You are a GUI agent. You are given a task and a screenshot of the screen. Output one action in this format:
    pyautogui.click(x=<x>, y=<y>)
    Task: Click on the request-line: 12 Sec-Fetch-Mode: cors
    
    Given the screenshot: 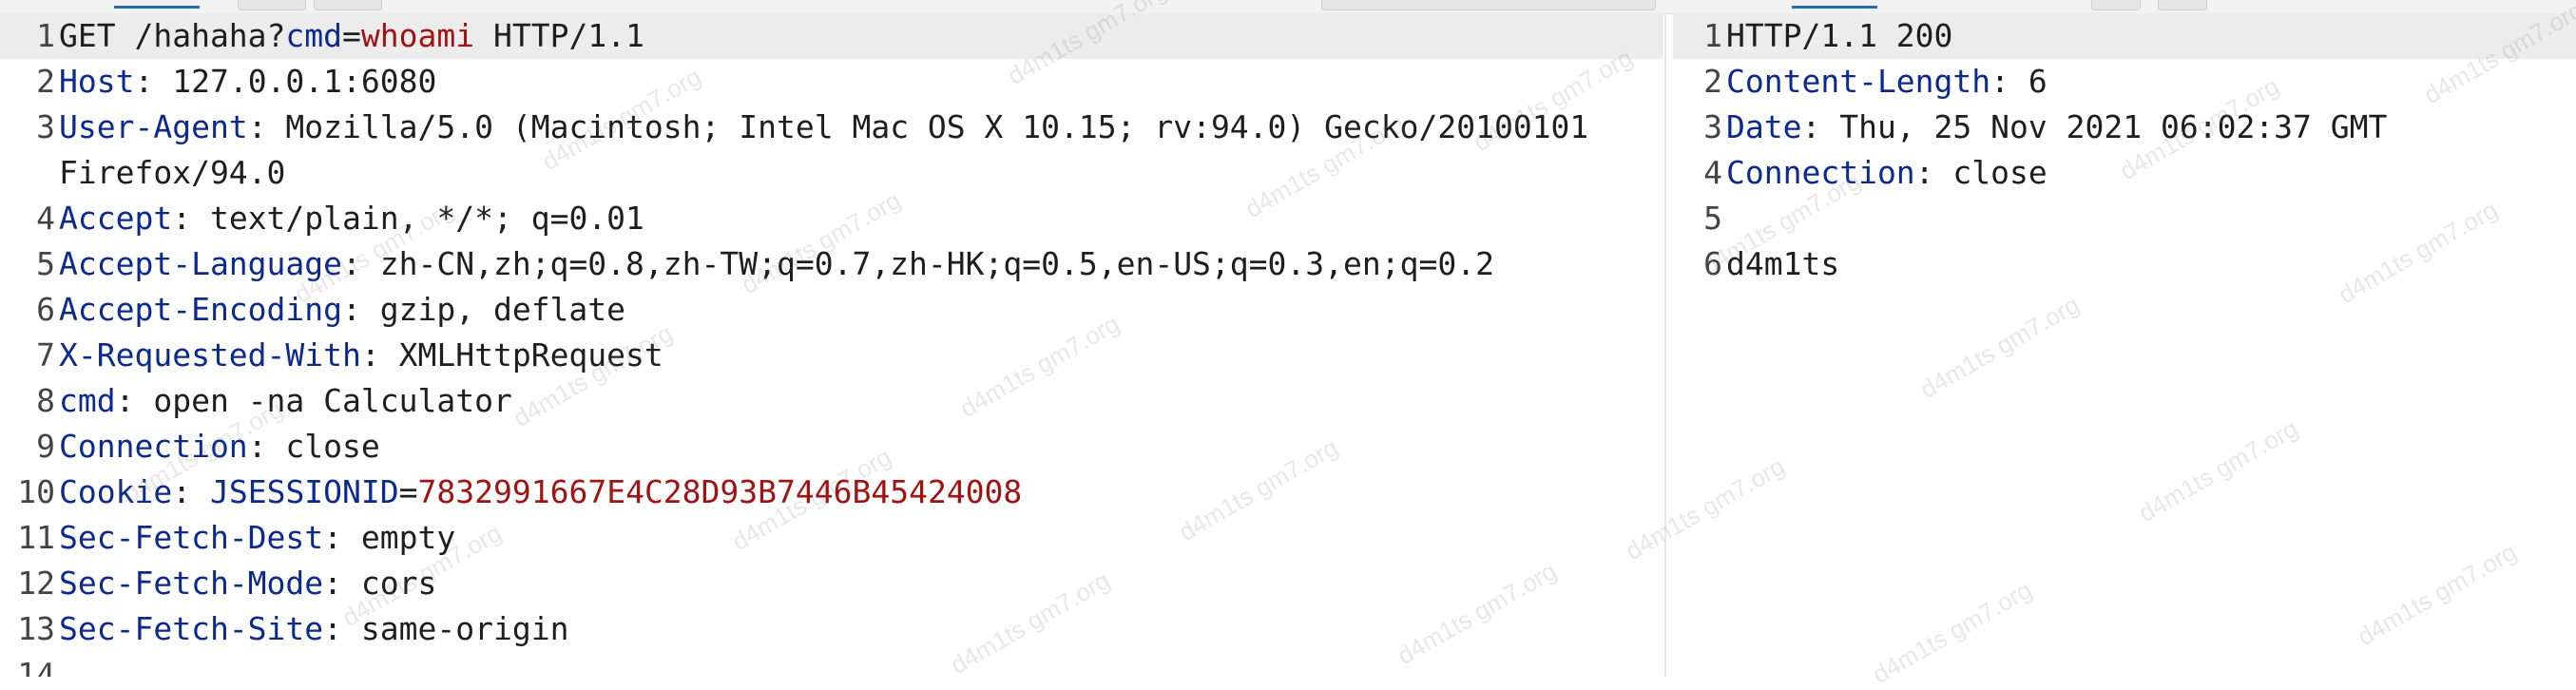 What is the action you would take?
    pyautogui.click(x=831, y=583)
    